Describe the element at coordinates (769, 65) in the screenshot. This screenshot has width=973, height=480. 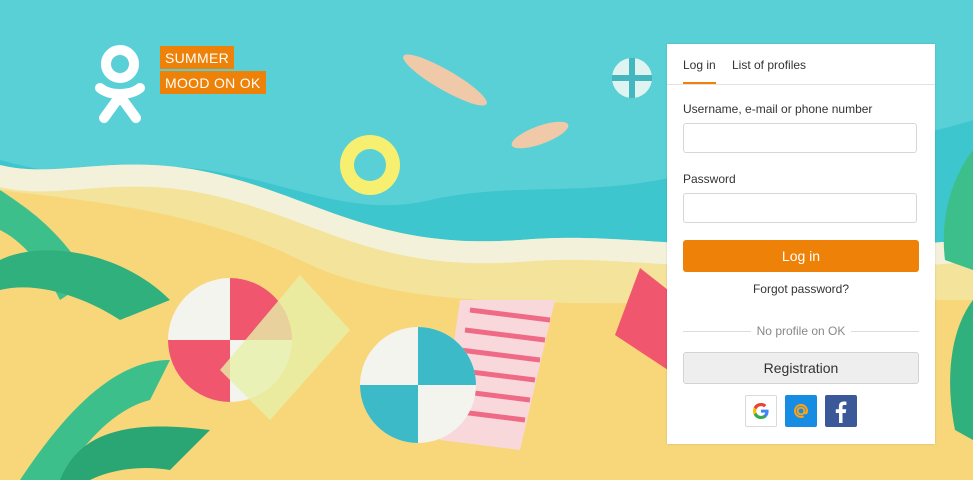
I see `tab-list-of-profiles: List of profiles` at that location.